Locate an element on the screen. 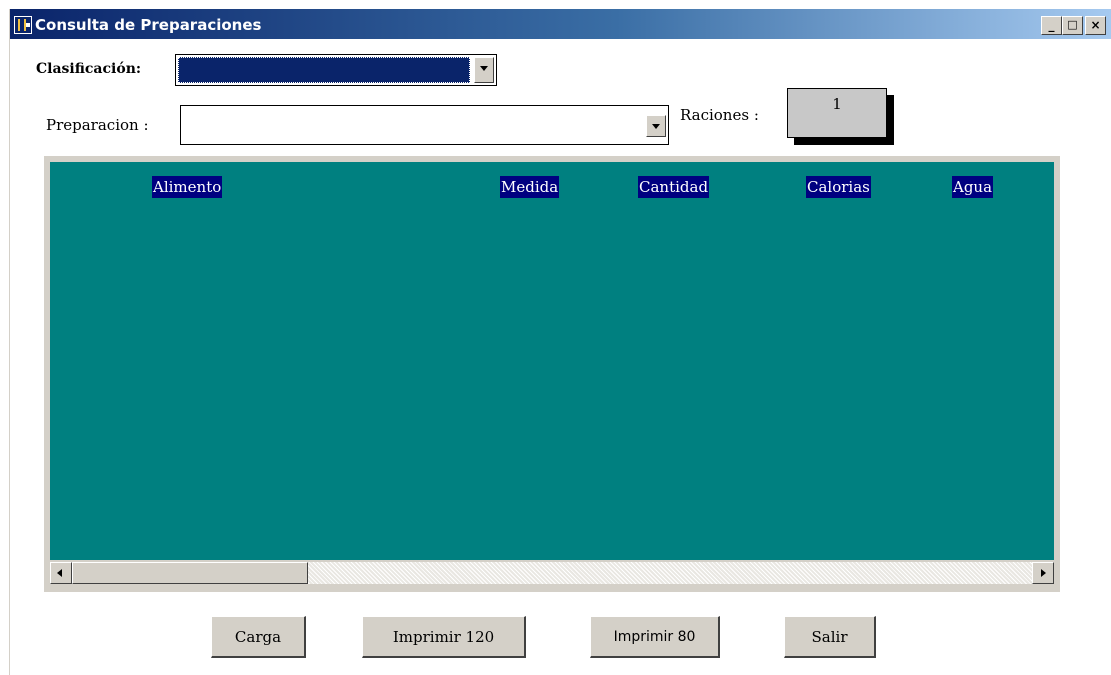  raciones-field: 1 is located at coordinates (837, 113).